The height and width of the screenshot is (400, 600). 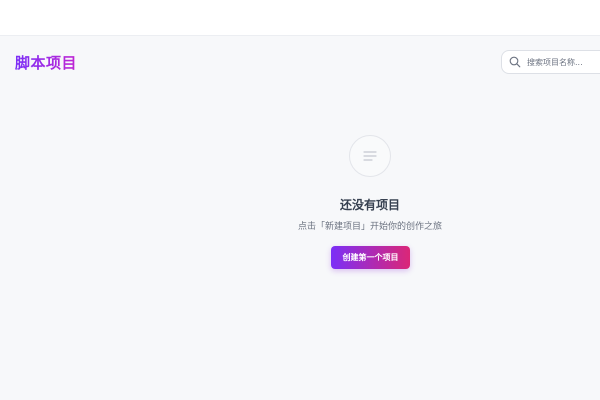 What do you see at coordinates (515, 62) in the screenshot?
I see `search-icon` at bounding box center [515, 62].